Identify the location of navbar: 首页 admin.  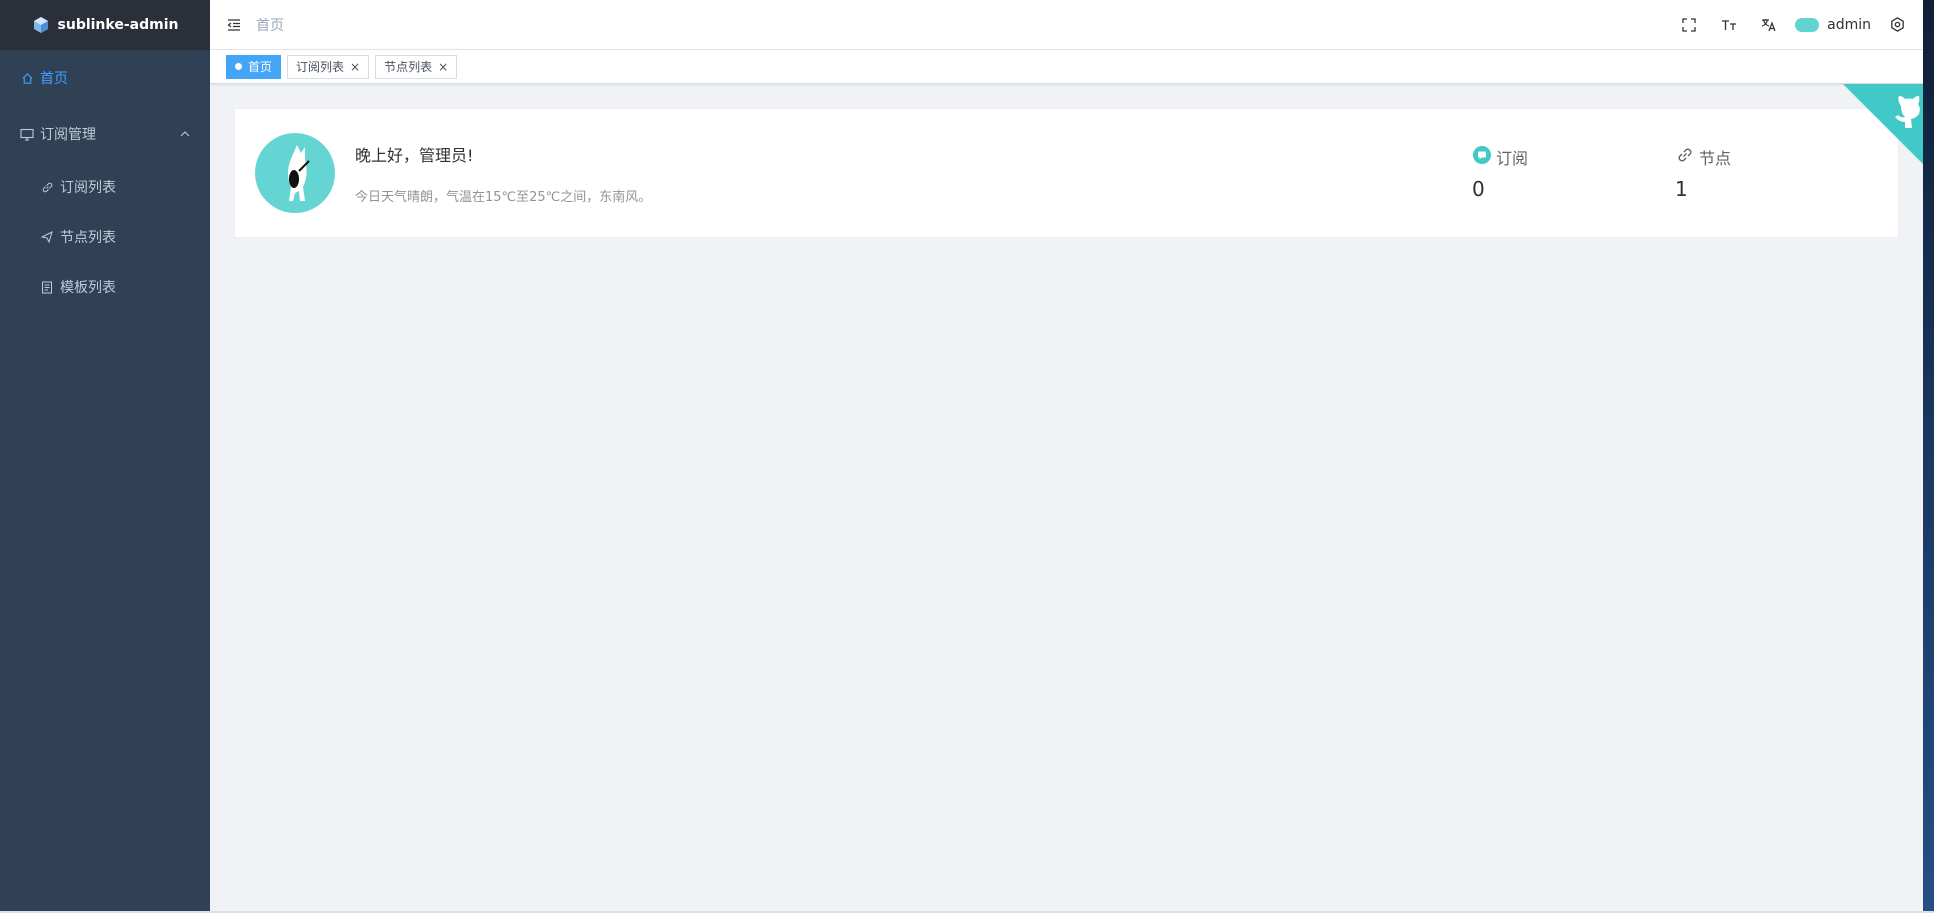
(1066, 25).